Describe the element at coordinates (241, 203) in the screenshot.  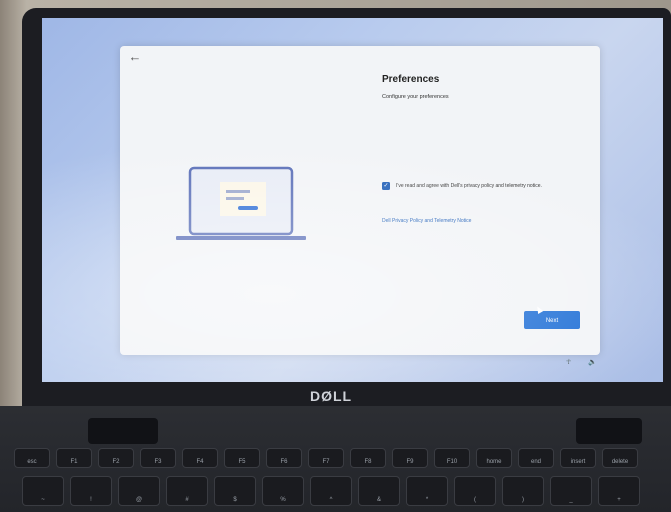
I see `laptop-illustration-icon` at that location.